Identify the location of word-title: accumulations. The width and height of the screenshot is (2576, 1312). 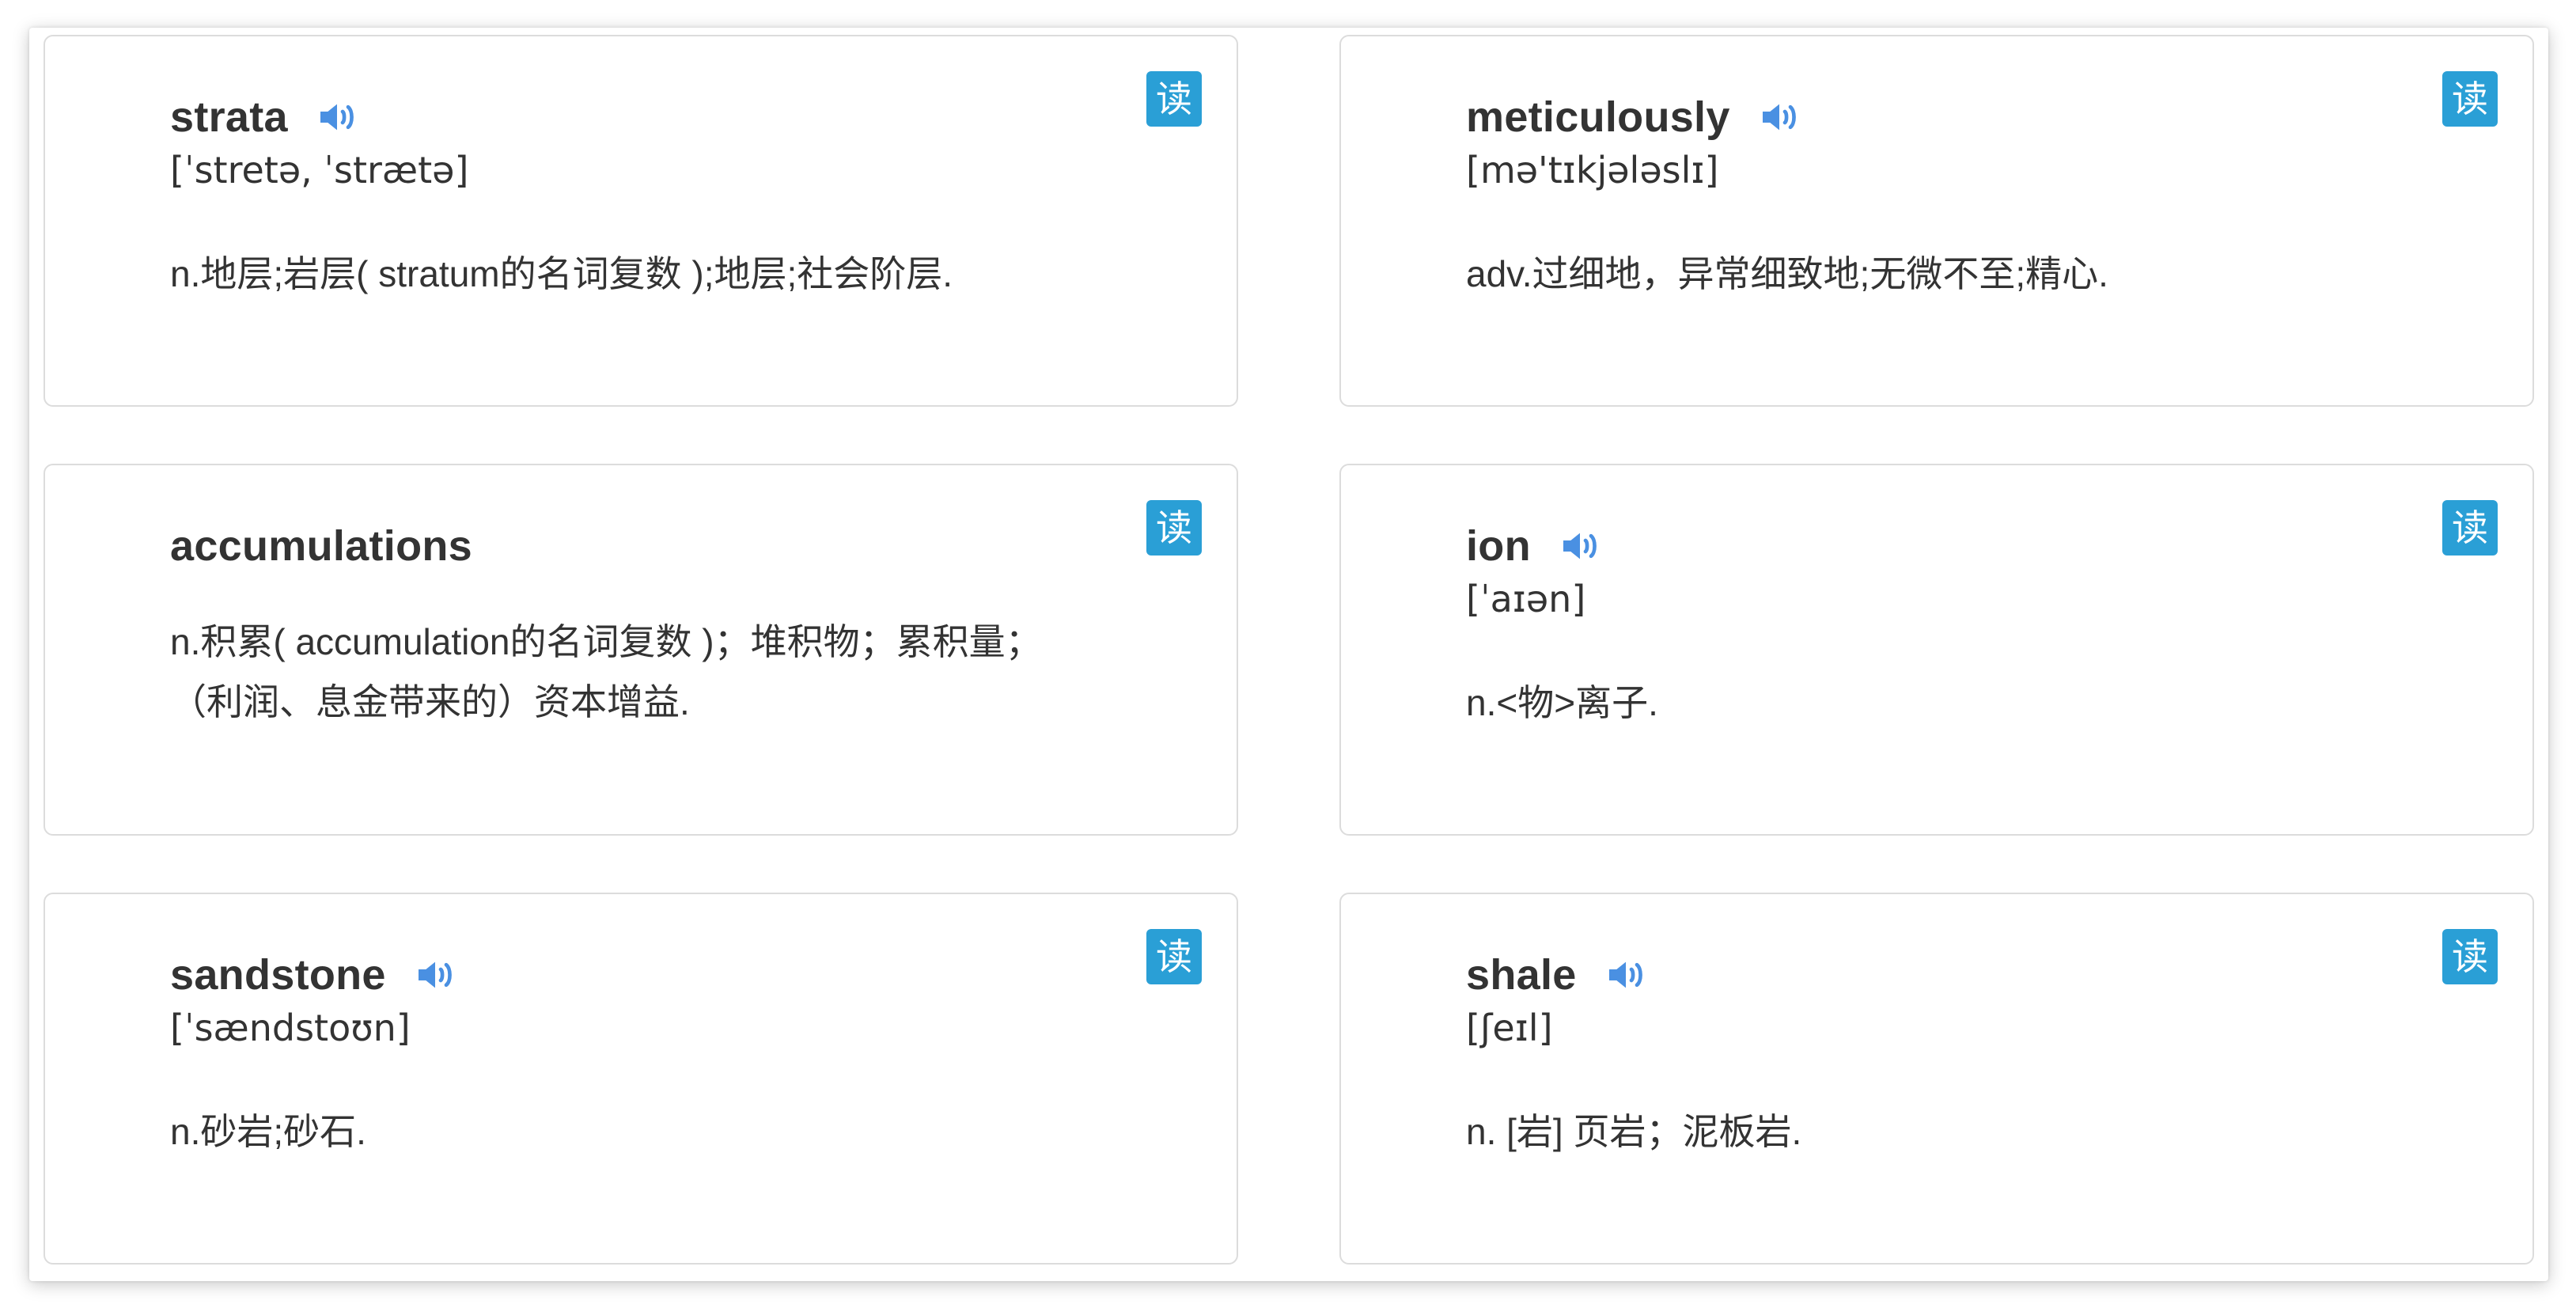
(321, 546).